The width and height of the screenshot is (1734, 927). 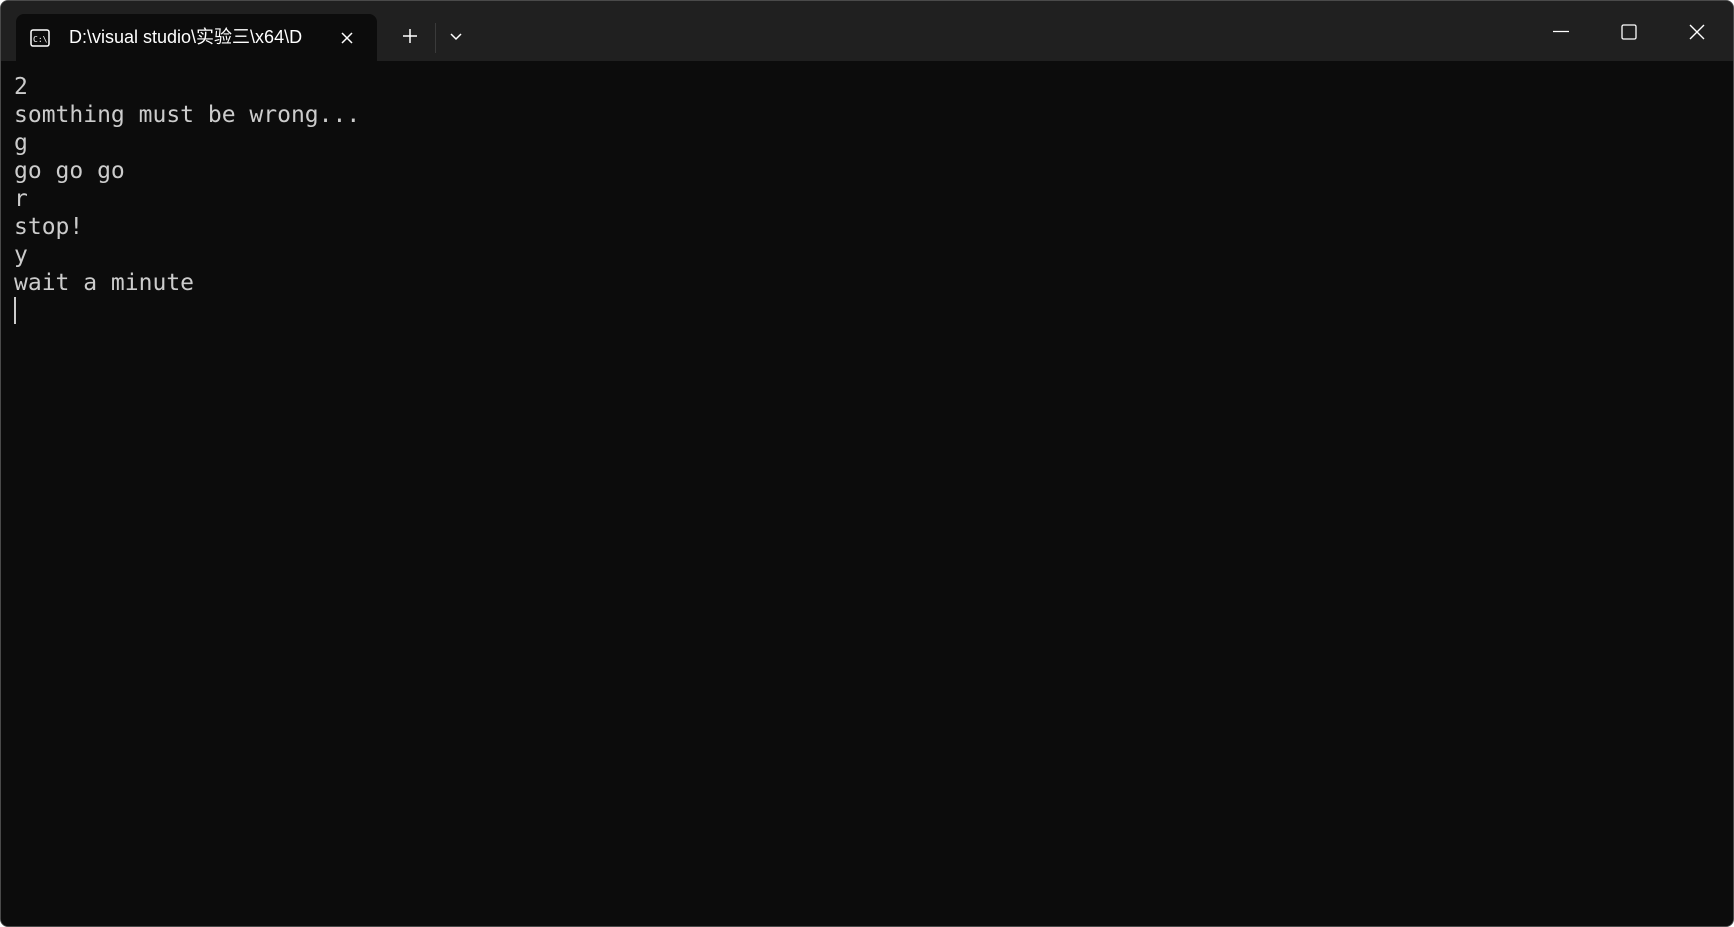 I want to click on active-tab: C:\ D:\visual studio\实验三\x64\D, so click(x=196, y=37).